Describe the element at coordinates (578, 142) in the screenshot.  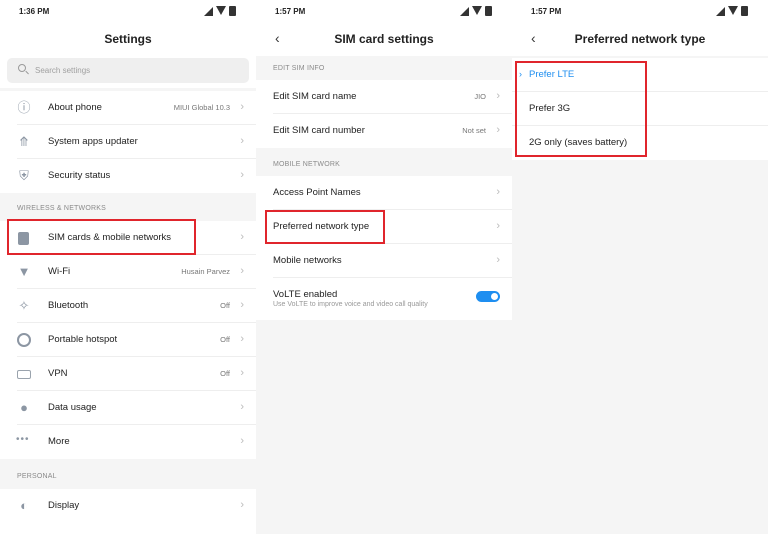
I see `option-label: 2G only (saves battery)` at that location.